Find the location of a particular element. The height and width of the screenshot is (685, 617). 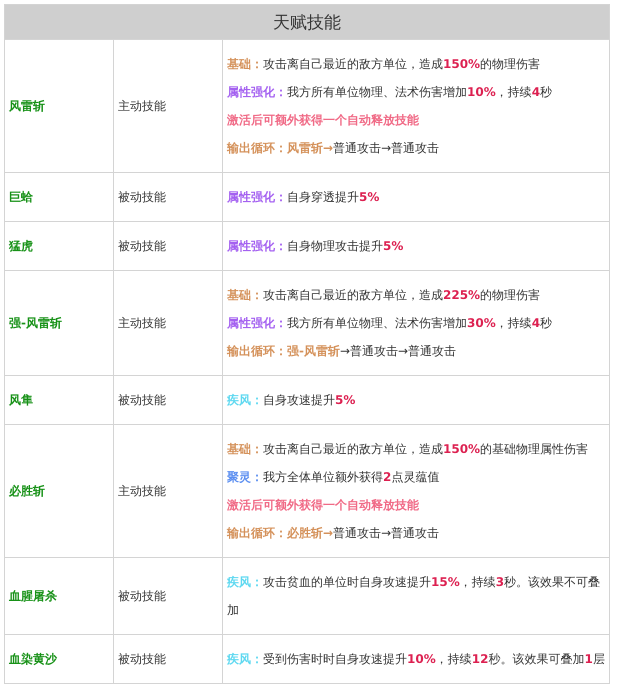

skill-name: 风隼 is located at coordinates (59, 400).